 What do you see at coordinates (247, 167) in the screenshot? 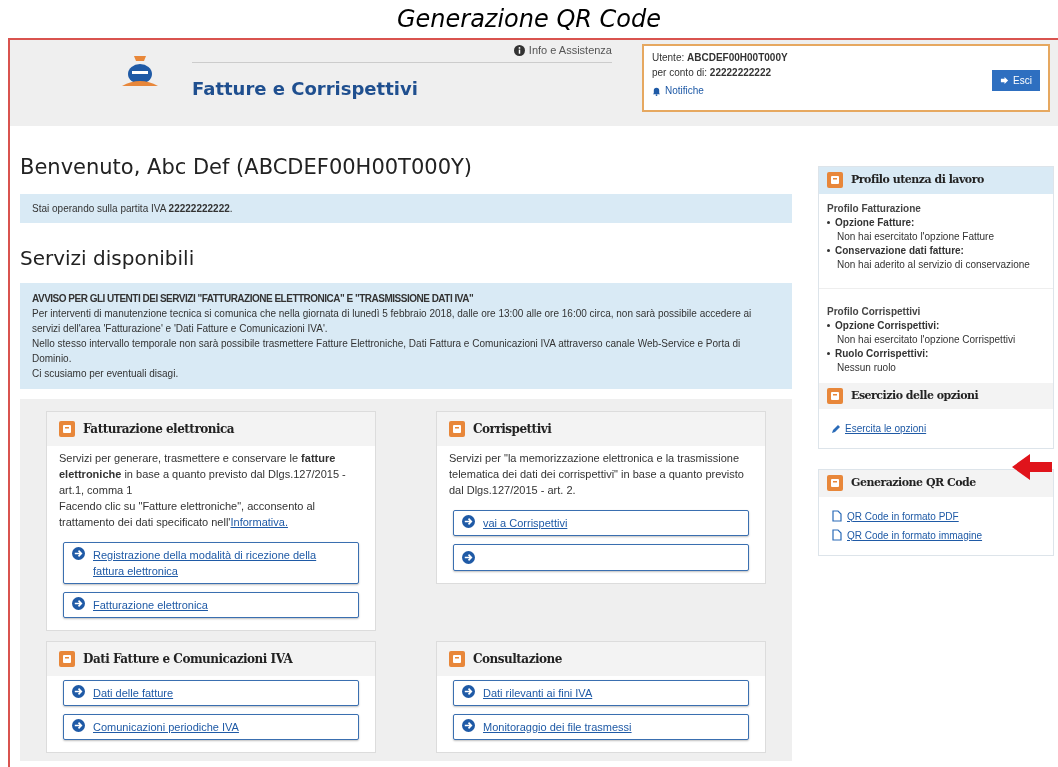
I see `welcome-heading: Benvenuto, Abc Def (ABCDEF00H00T000Y)` at bounding box center [247, 167].